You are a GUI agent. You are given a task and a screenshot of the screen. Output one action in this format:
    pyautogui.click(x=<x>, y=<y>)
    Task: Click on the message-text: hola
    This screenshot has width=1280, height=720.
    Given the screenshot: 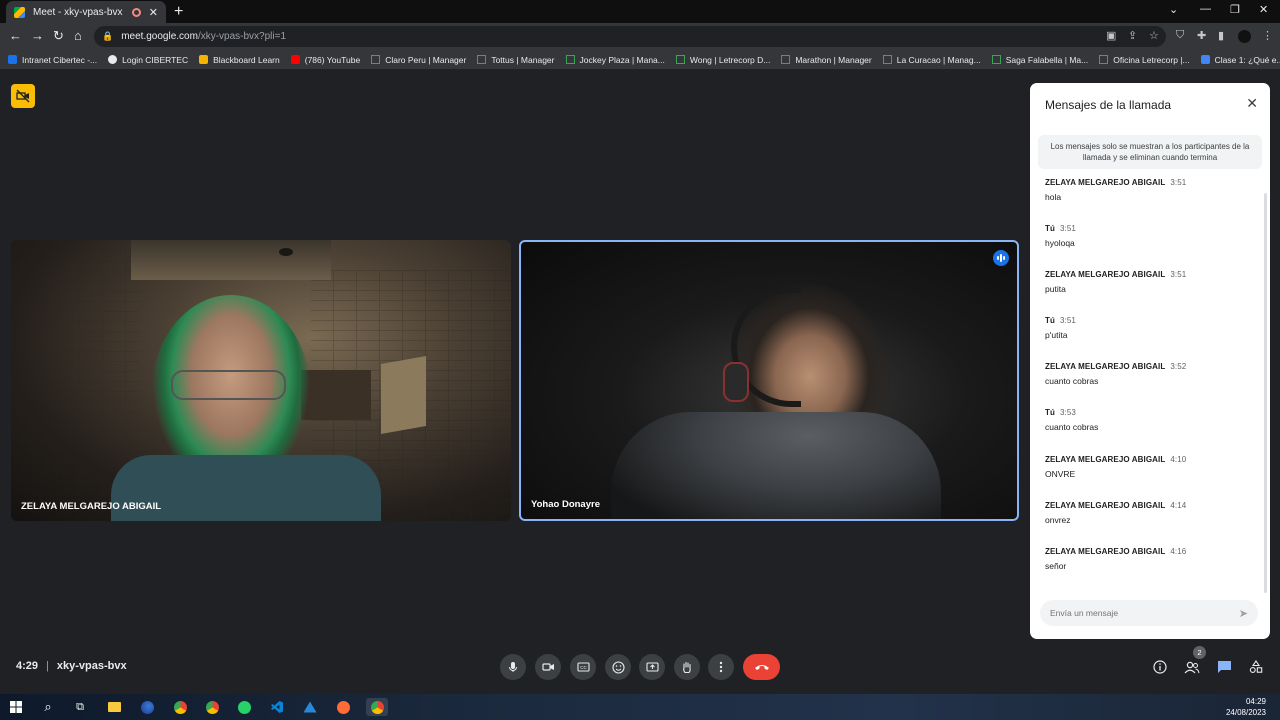 What is the action you would take?
    pyautogui.click(x=1053, y=197)
    